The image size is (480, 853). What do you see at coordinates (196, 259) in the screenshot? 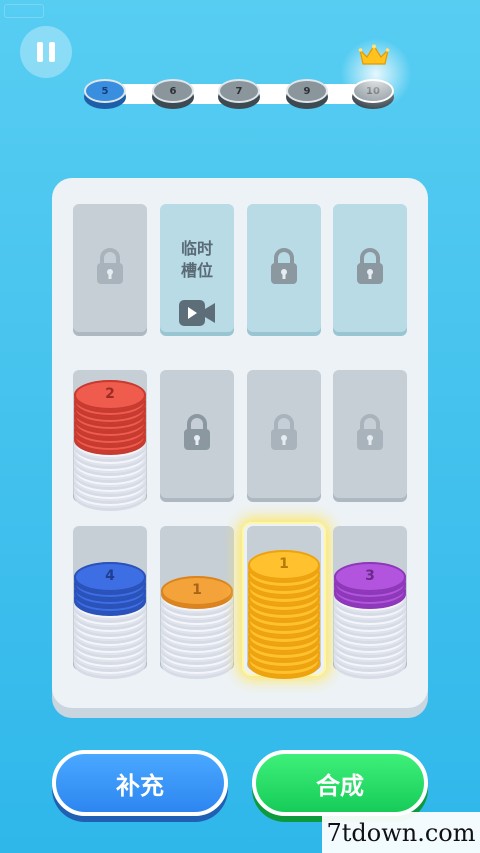
I see `temp-slot-label: 临时 槽位` at bounding box center [196, 259].